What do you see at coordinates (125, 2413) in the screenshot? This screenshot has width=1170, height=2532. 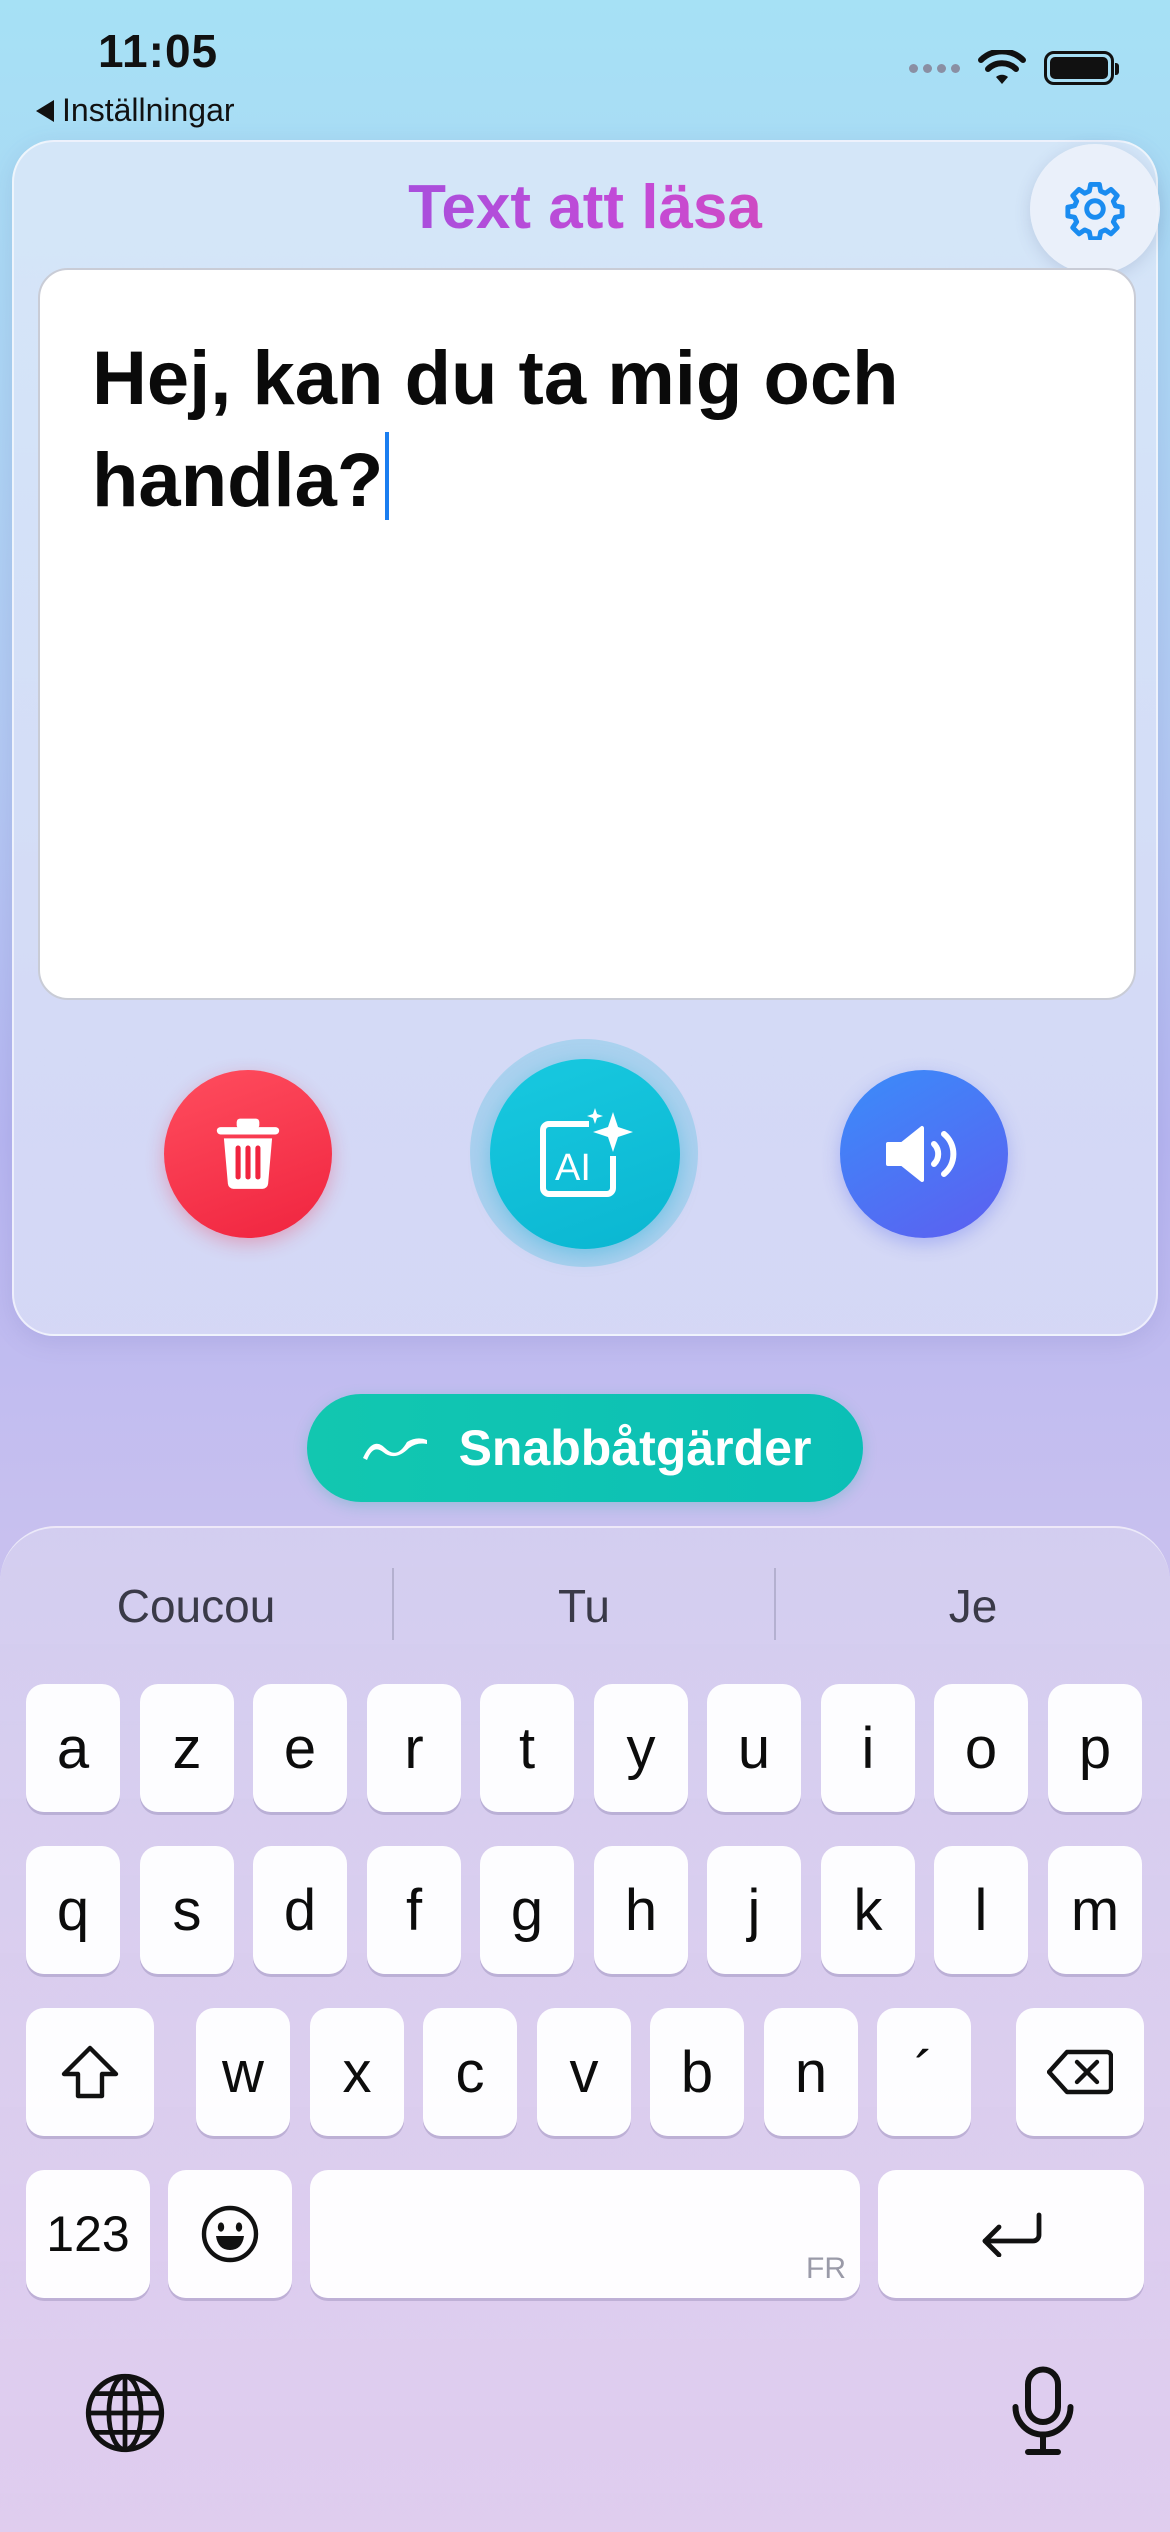 I see `globe-icon` at bounding box center [125, 2413].